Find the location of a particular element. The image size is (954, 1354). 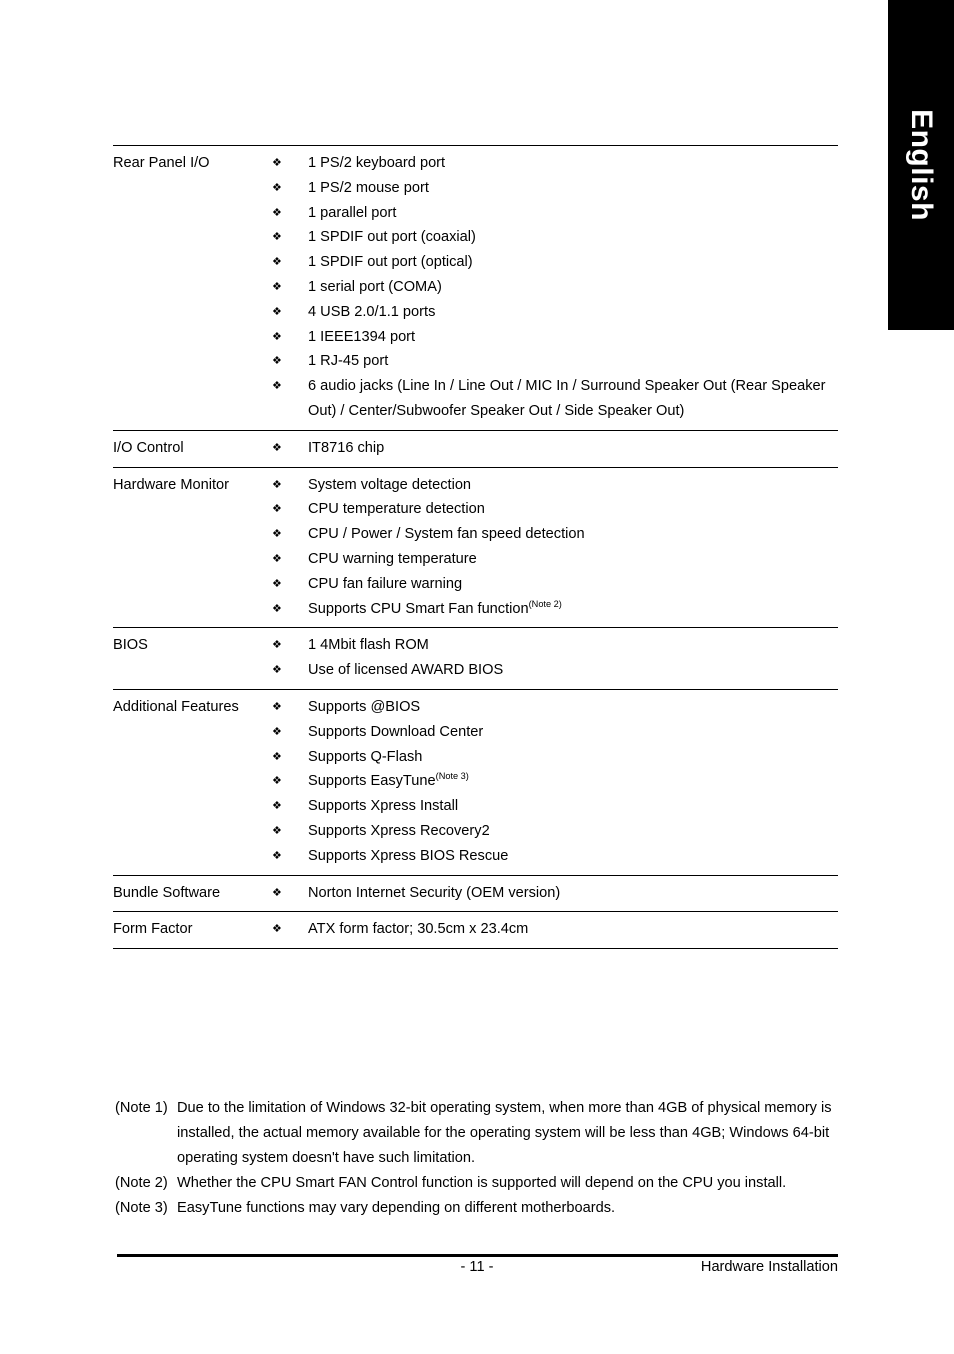

spec-item-text: Supports Q-Flash is located at coordinates (365, 756).